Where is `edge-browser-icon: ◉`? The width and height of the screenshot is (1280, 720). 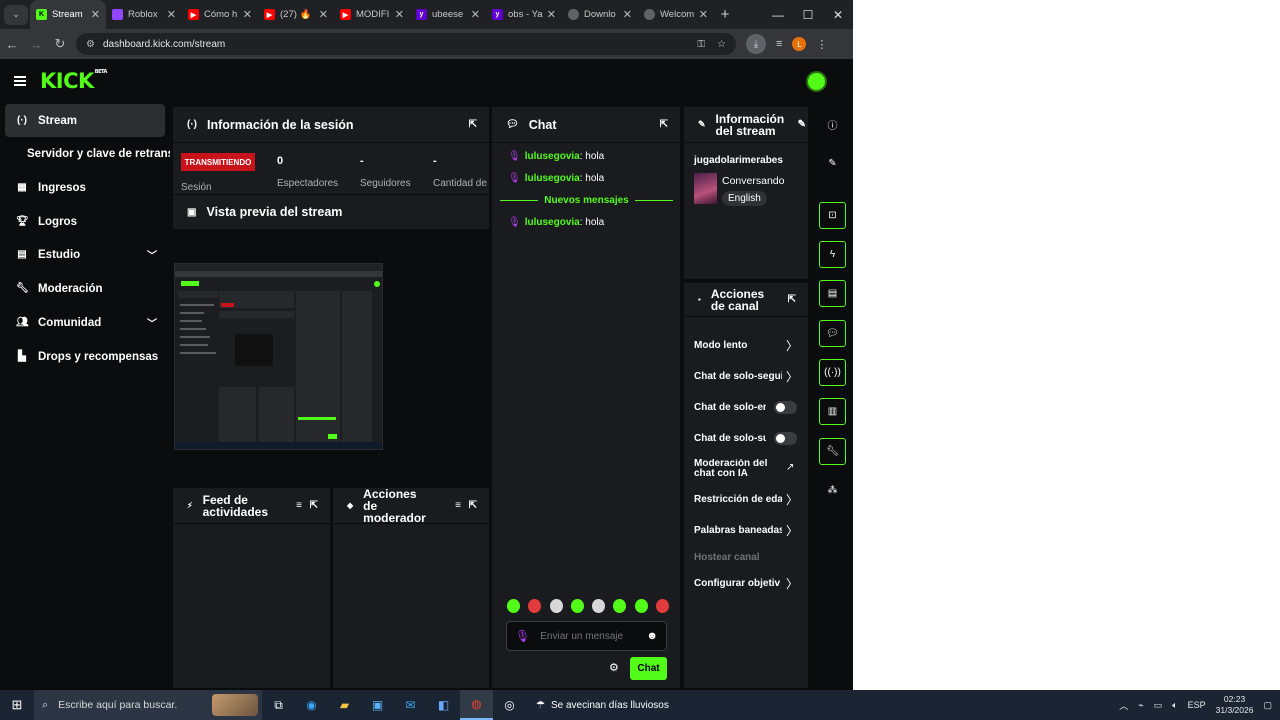
edge-browser-icon: ◉ is located at coordinates (311, 705).